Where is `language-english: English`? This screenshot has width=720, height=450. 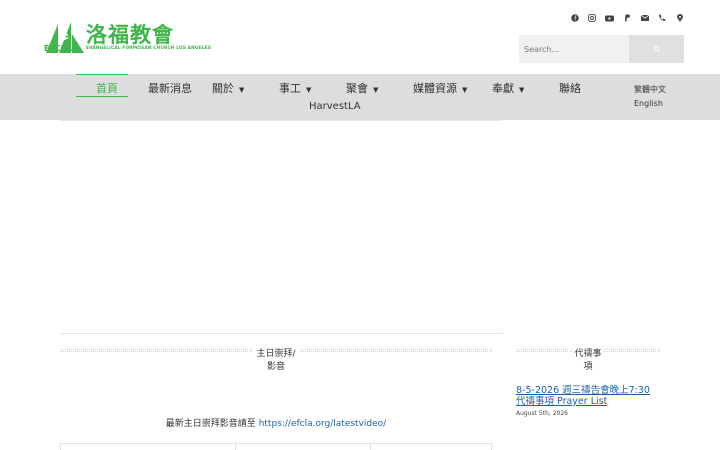 language-english: English is located at coordinates (648, 103).